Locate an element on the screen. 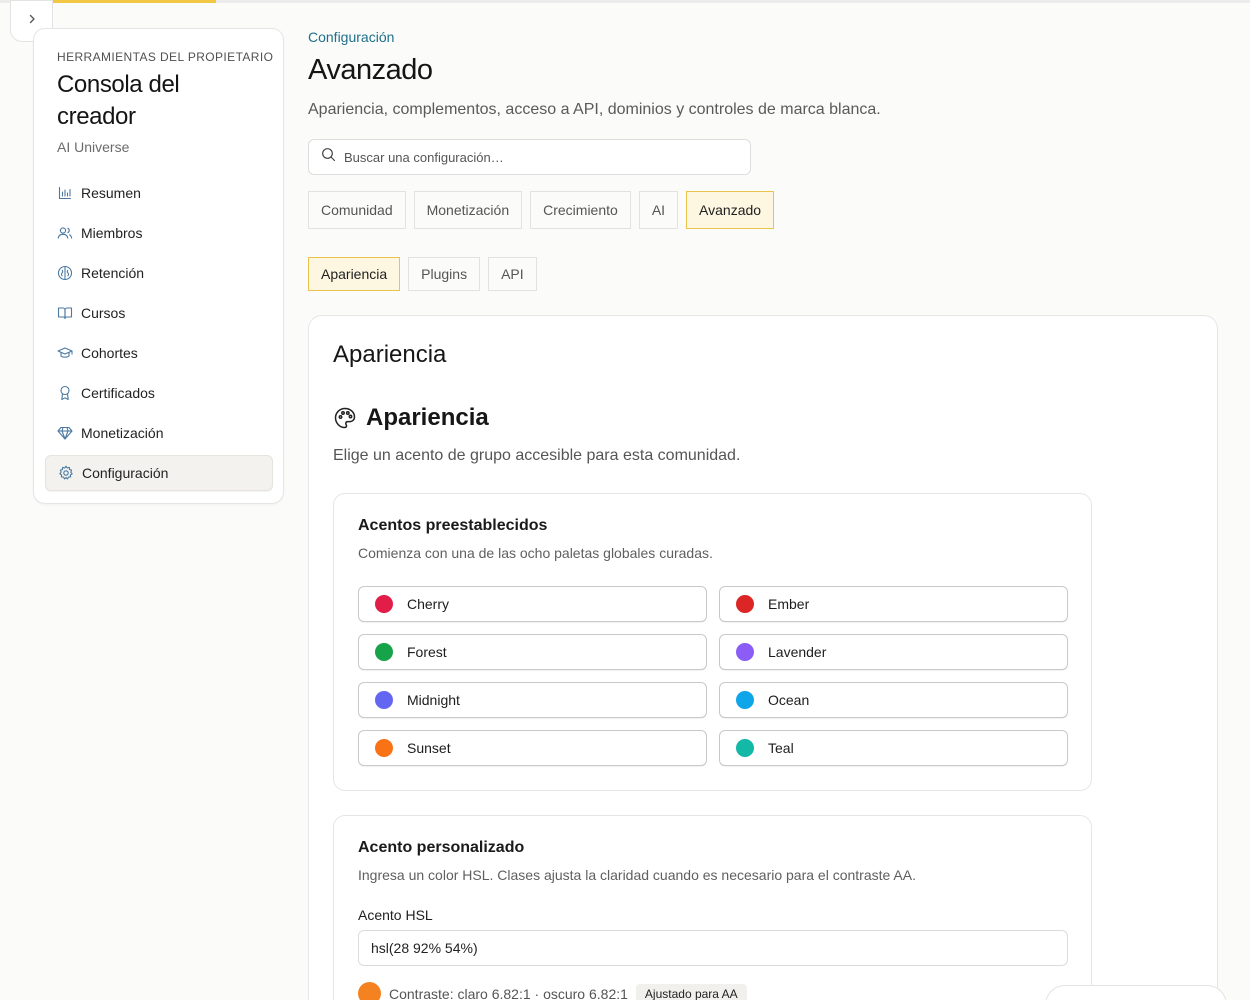 The width and height of the screenshot is (1250, 1000). sidebar-item-monetizacion: Monetización is located at coordinates (159, 433).